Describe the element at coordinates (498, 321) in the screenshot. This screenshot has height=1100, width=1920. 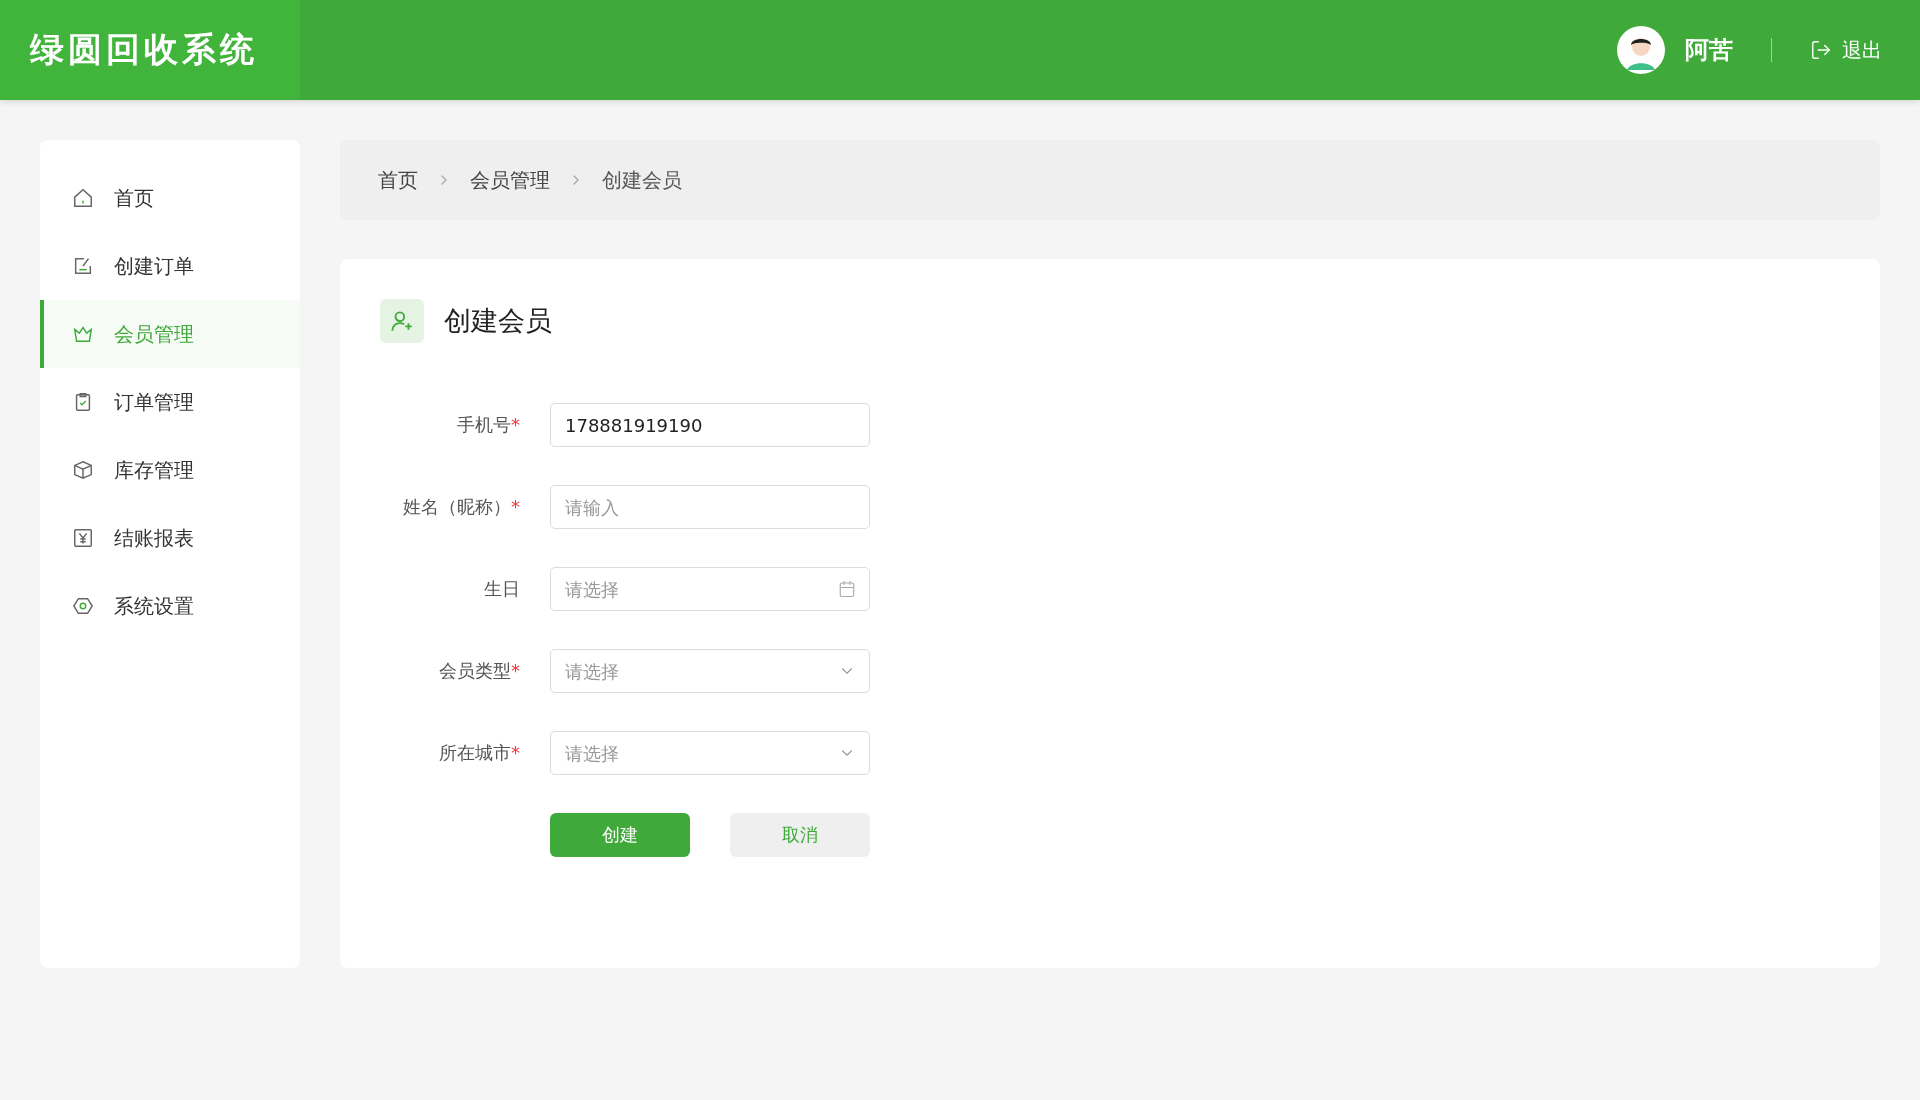
I see `form-title: 创建会员` at that location.